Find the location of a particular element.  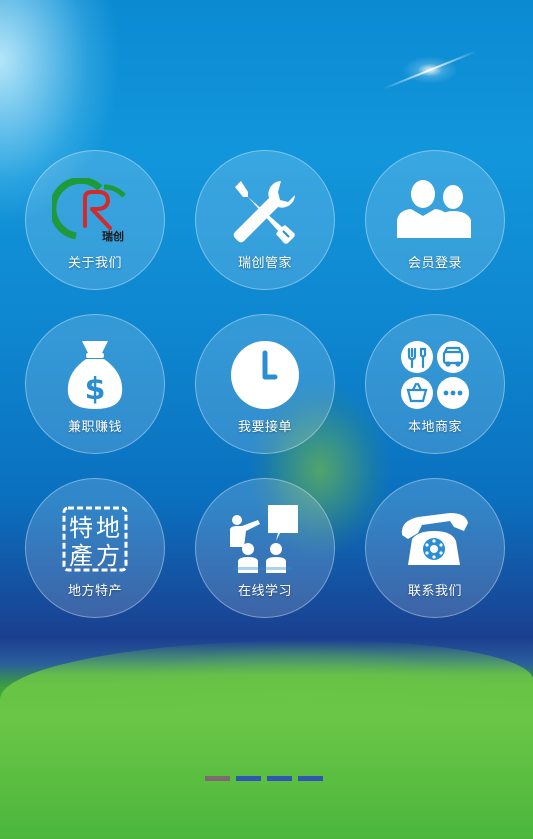

ruichuang-logo-icon: 瑞创 is located at coordinates (95, 211).